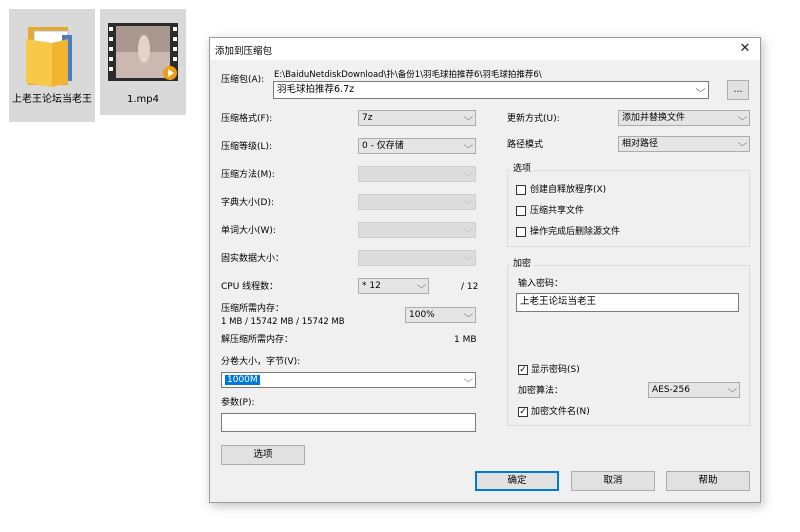  What do you see at coordinates (253, 259) in the screenshot?
I see `solid-size-label: 固实数据大小：` at bounding box center [253, 259].